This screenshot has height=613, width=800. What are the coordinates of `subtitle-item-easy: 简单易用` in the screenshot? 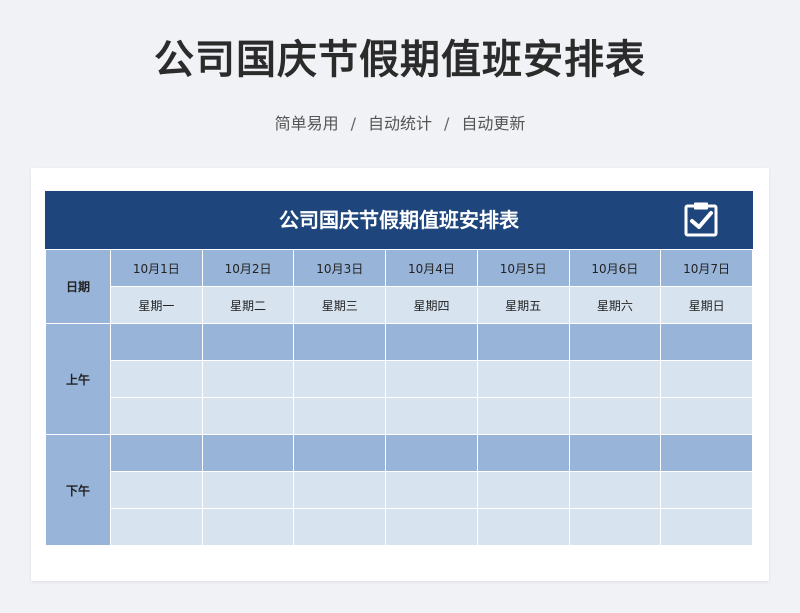 It's located at (306, 123).